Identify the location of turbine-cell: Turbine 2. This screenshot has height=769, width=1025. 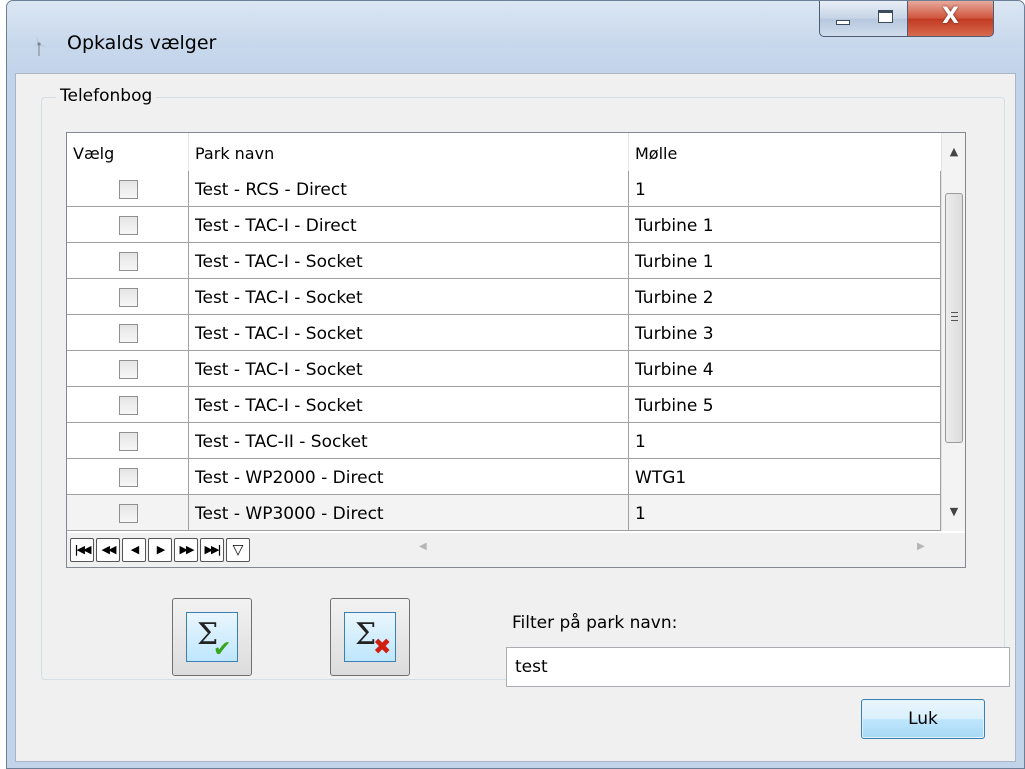
(785, 297).